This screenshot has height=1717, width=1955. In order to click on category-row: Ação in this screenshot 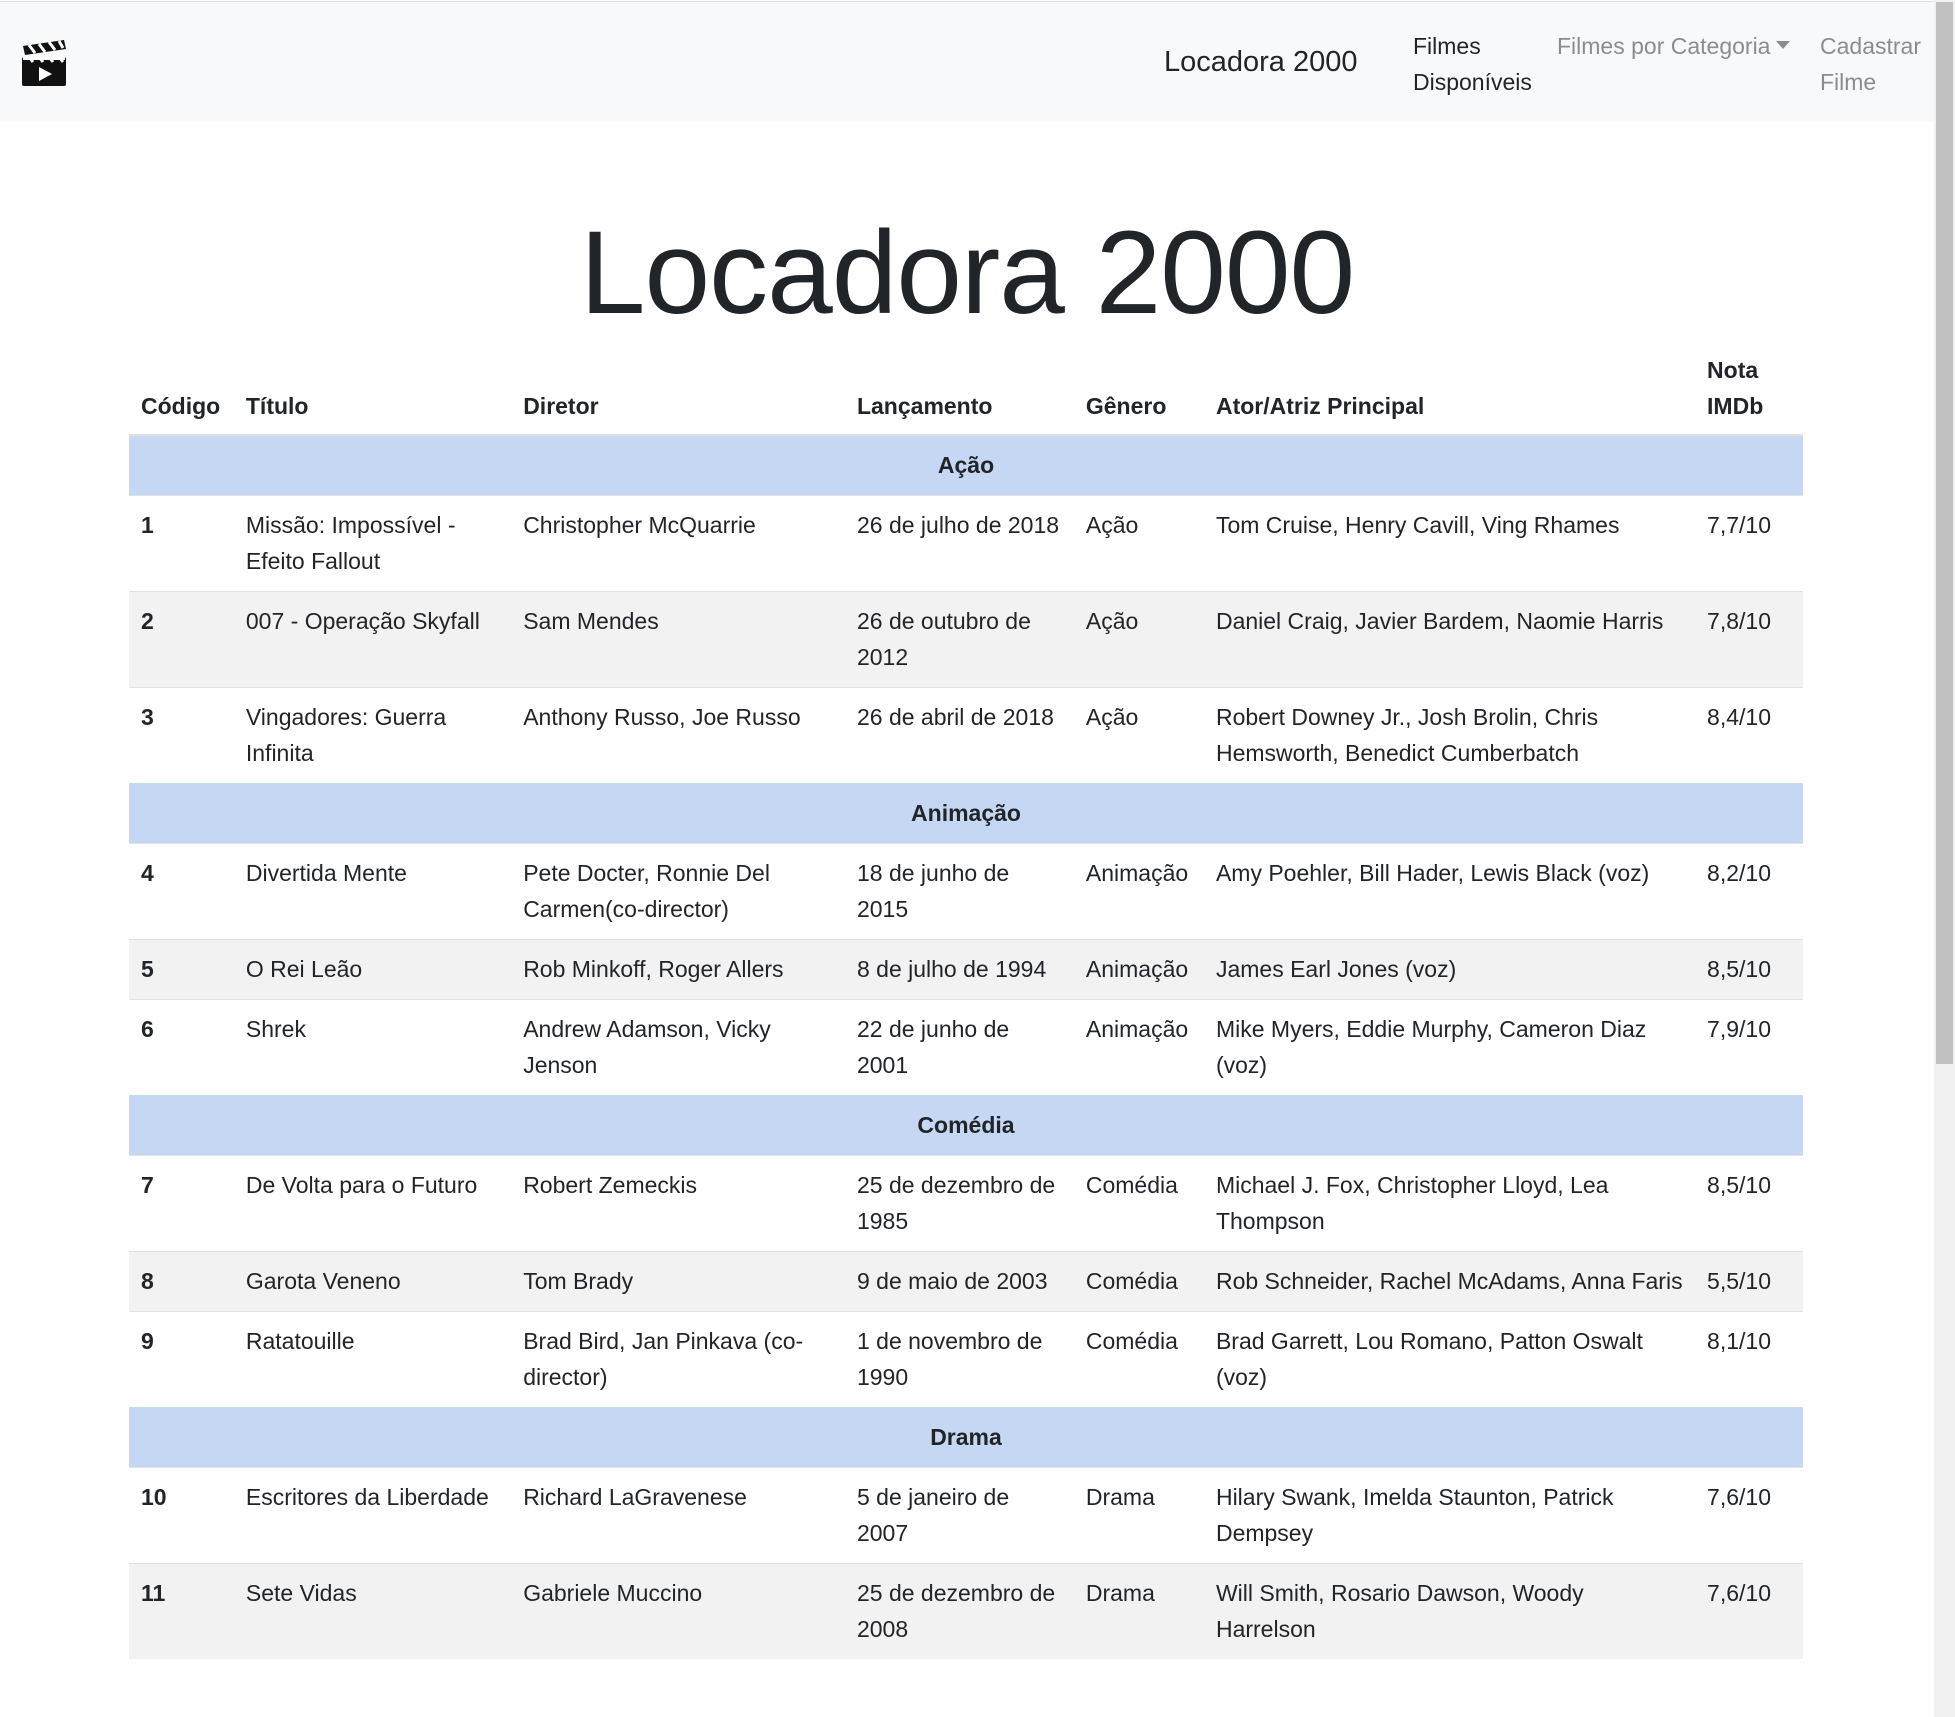, I will do `click(966, 465)`.